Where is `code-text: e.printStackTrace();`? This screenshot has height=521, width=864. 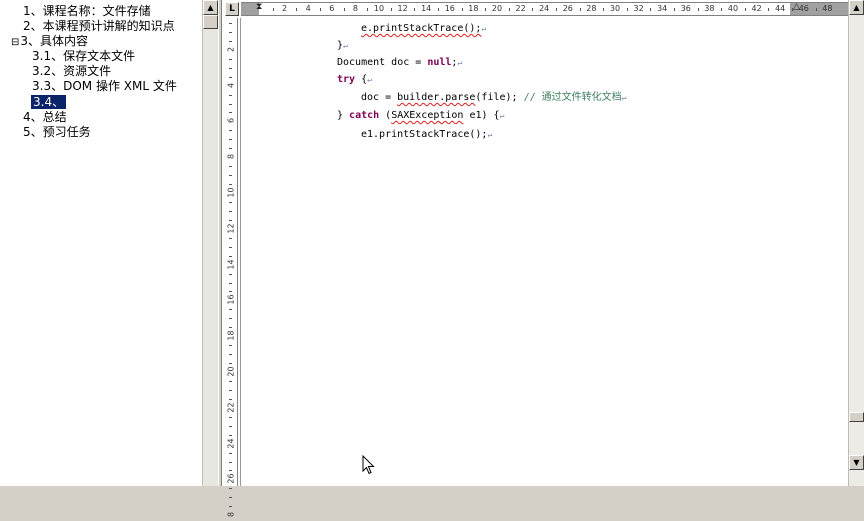
code-text: e.printStackTrace(); is located at coordinates (421, 28).